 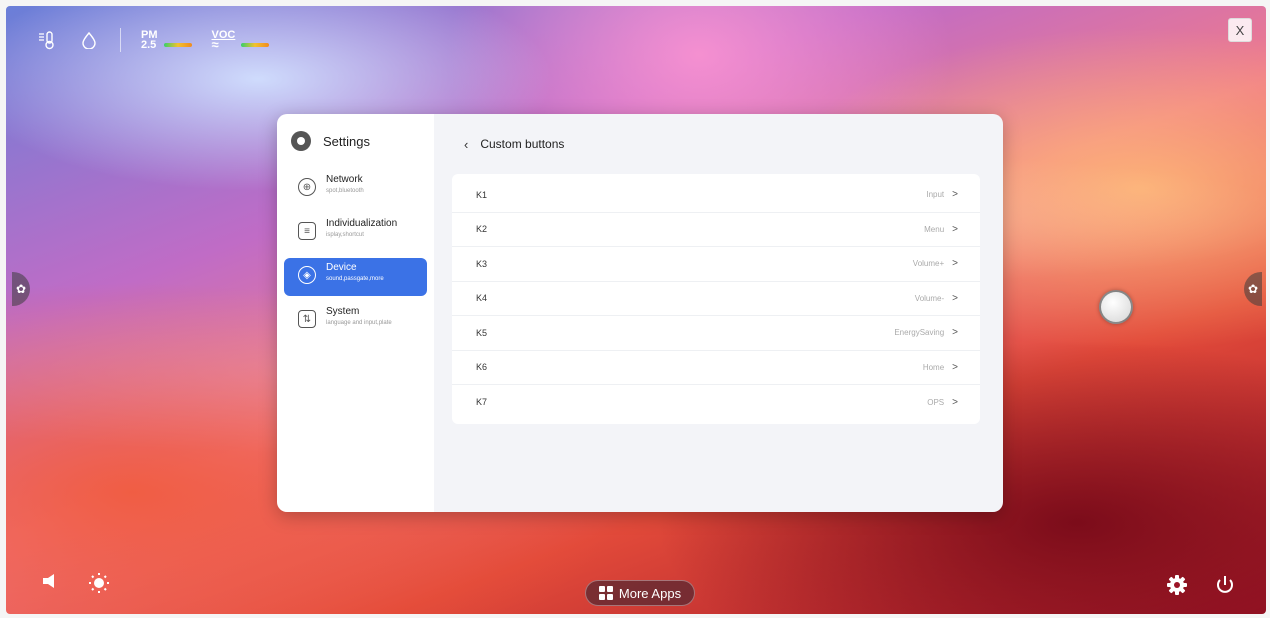 I want to click on list-item: K1 Input >, so click(x=716, y=195).